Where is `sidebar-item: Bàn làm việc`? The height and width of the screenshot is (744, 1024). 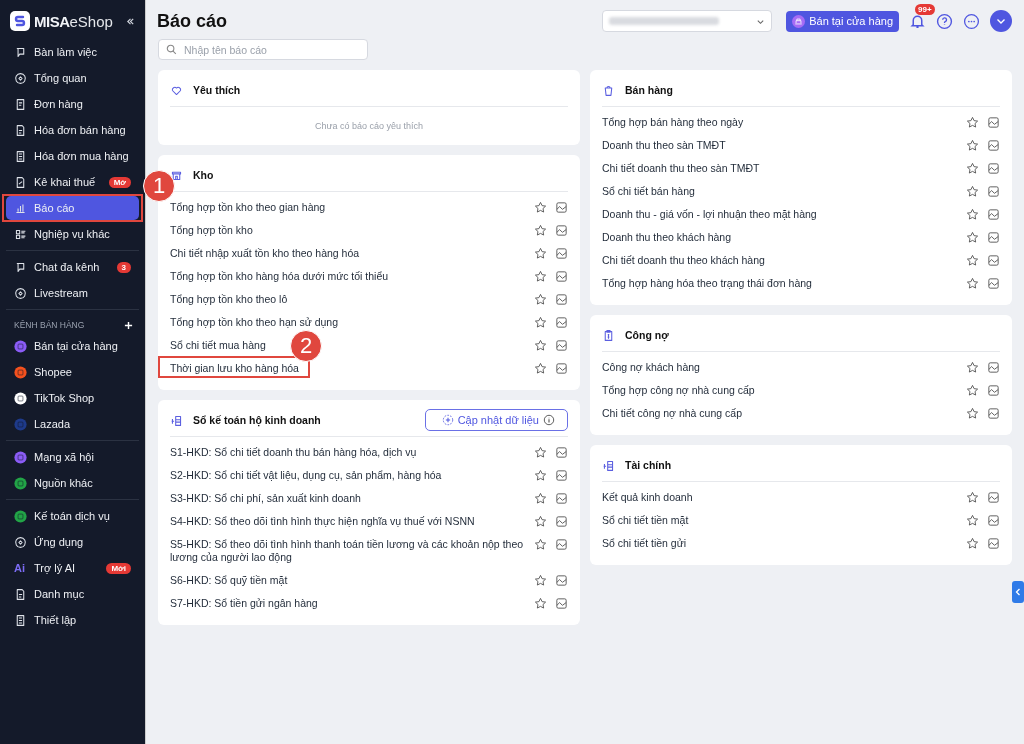 sidebar-item: Bàn làm việc is located at coordinates (72, 52).